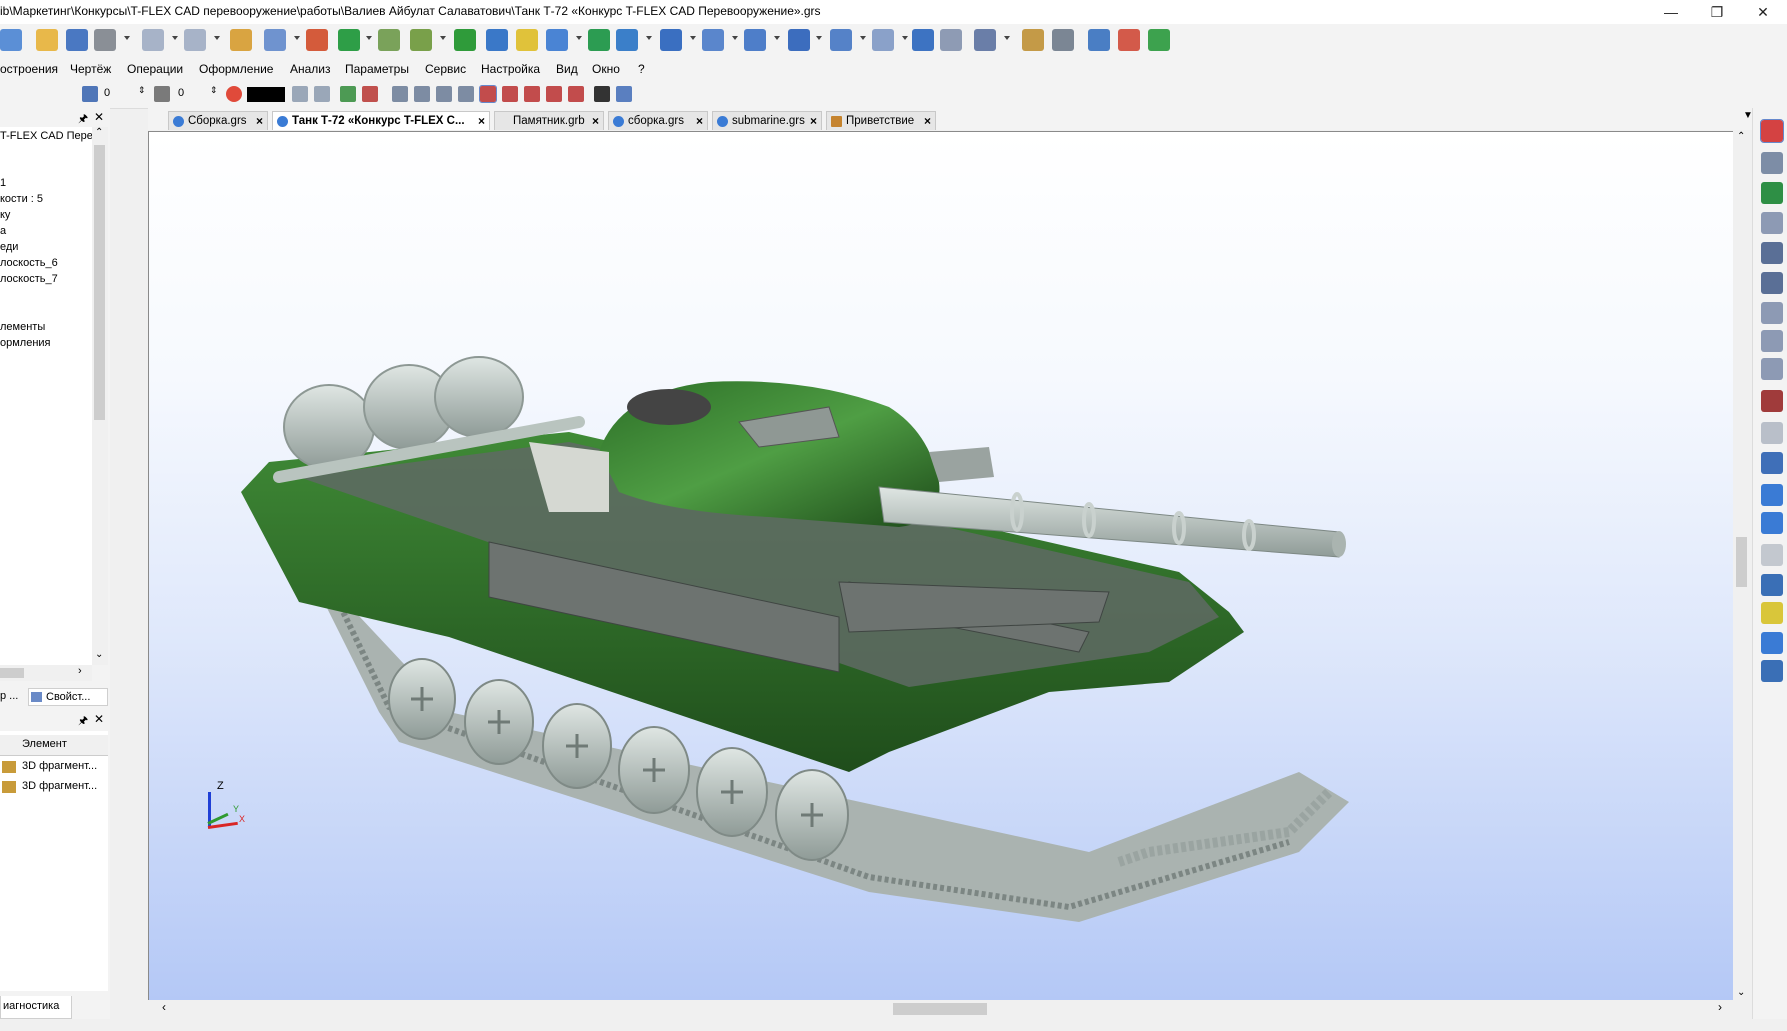 This screenshot has height=1031, width=1787. What do you see at coordinates (557, 40) in the screenshot?
I see `pipe-icon` at bounding box center [557, 40].